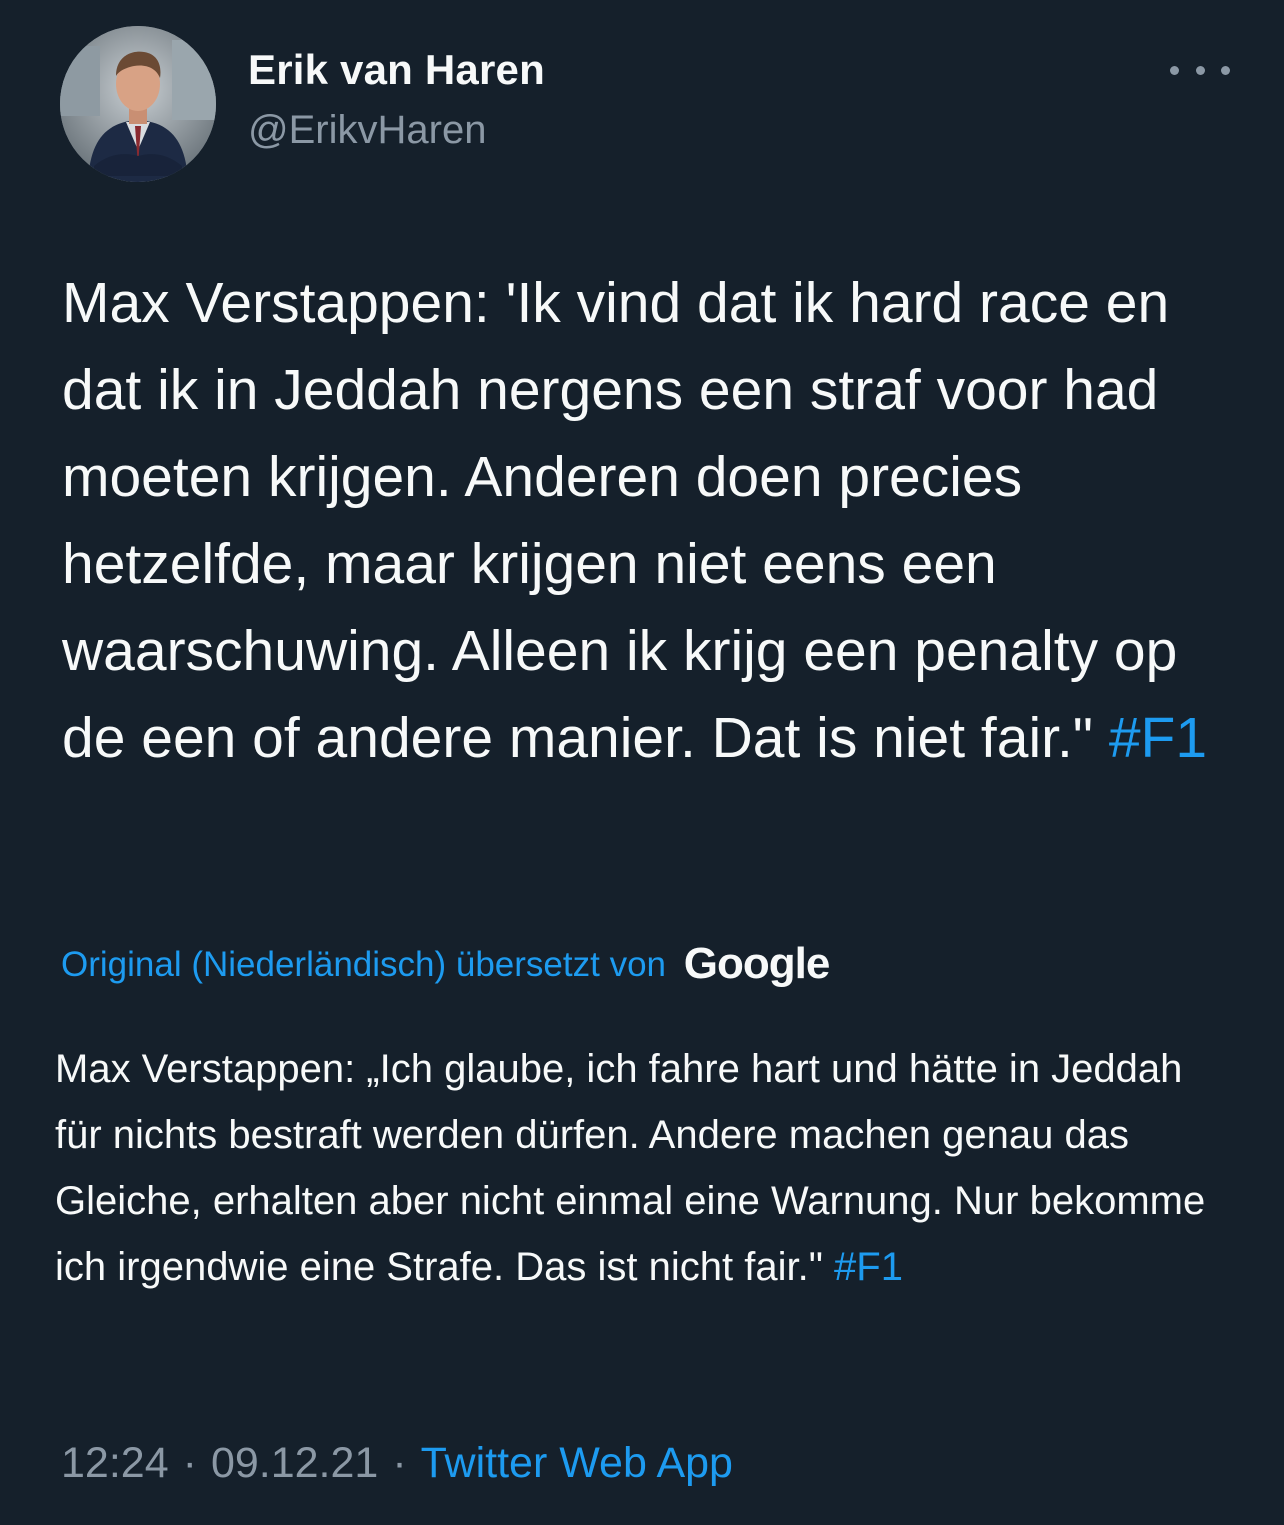  What do you see at coordinates (115, 1463) in the screenshot?
I see `tweet-time: 12:24` at bounding box center [115, 1463].